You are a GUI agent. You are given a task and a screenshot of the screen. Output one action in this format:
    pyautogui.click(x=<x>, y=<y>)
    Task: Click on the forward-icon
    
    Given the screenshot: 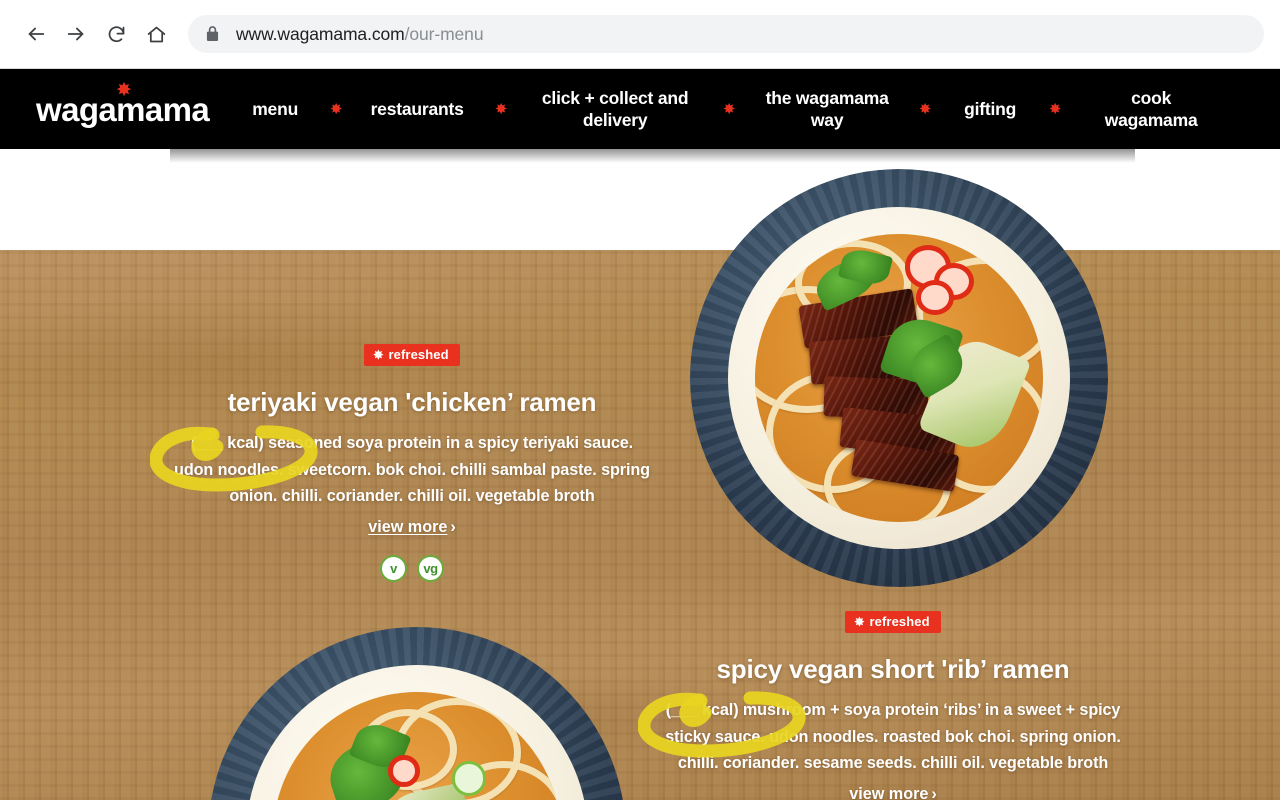 What is the action you would take?
    pyautogui.click(x=76, y=34)
    